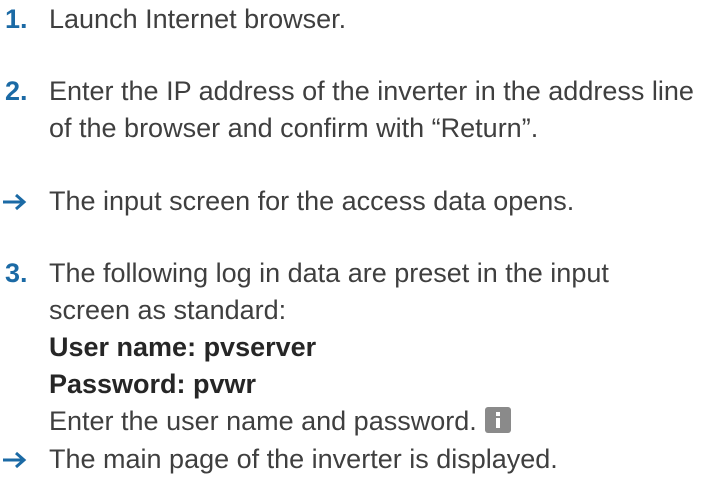 The width and height of the screenshot is (728, 478). Describe the element at coordinates (16, 273) in the screenshot. I see `step-number: 3.` at that location.